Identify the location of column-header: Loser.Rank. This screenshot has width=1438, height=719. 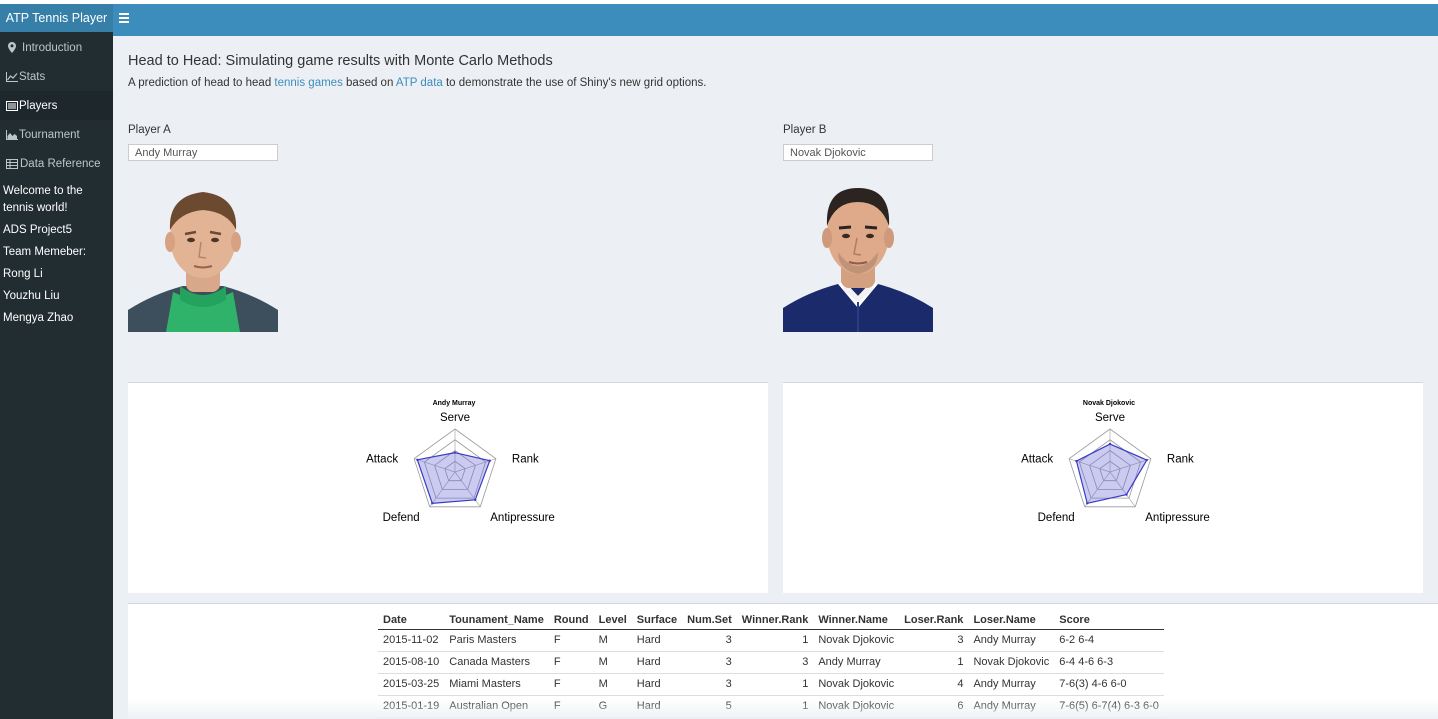
(934, 621).